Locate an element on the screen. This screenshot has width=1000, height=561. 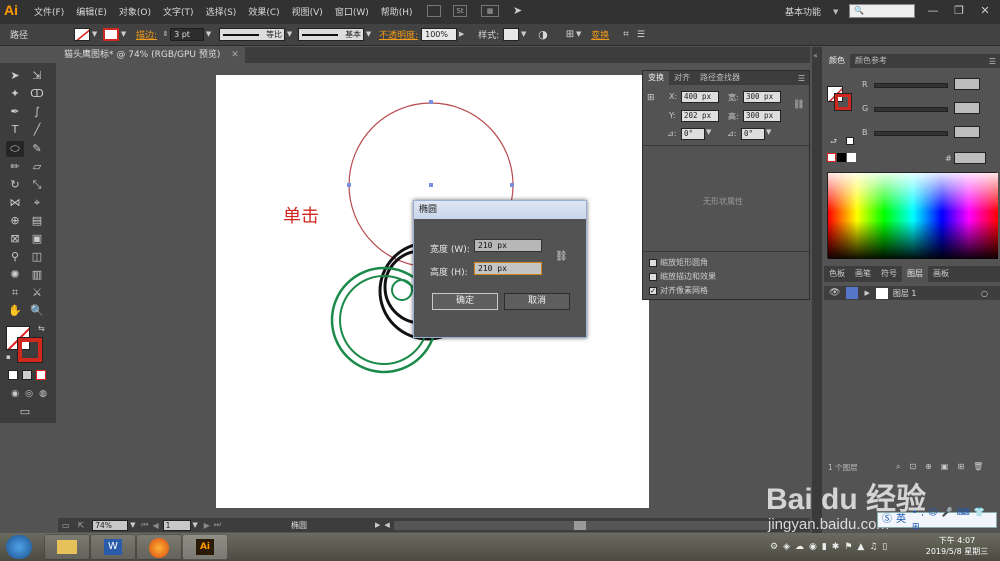
artboard-dropdown-icon: ▼ is located at coordinates (195, 525).